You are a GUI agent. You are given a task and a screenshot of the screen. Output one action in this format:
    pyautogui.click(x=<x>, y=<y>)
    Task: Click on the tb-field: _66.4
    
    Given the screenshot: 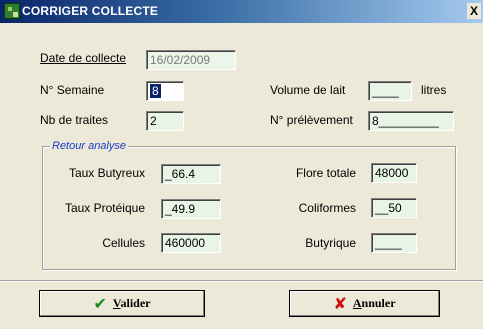 What is the action you would take?
    pyautogui.click(x=191, y=174)
    